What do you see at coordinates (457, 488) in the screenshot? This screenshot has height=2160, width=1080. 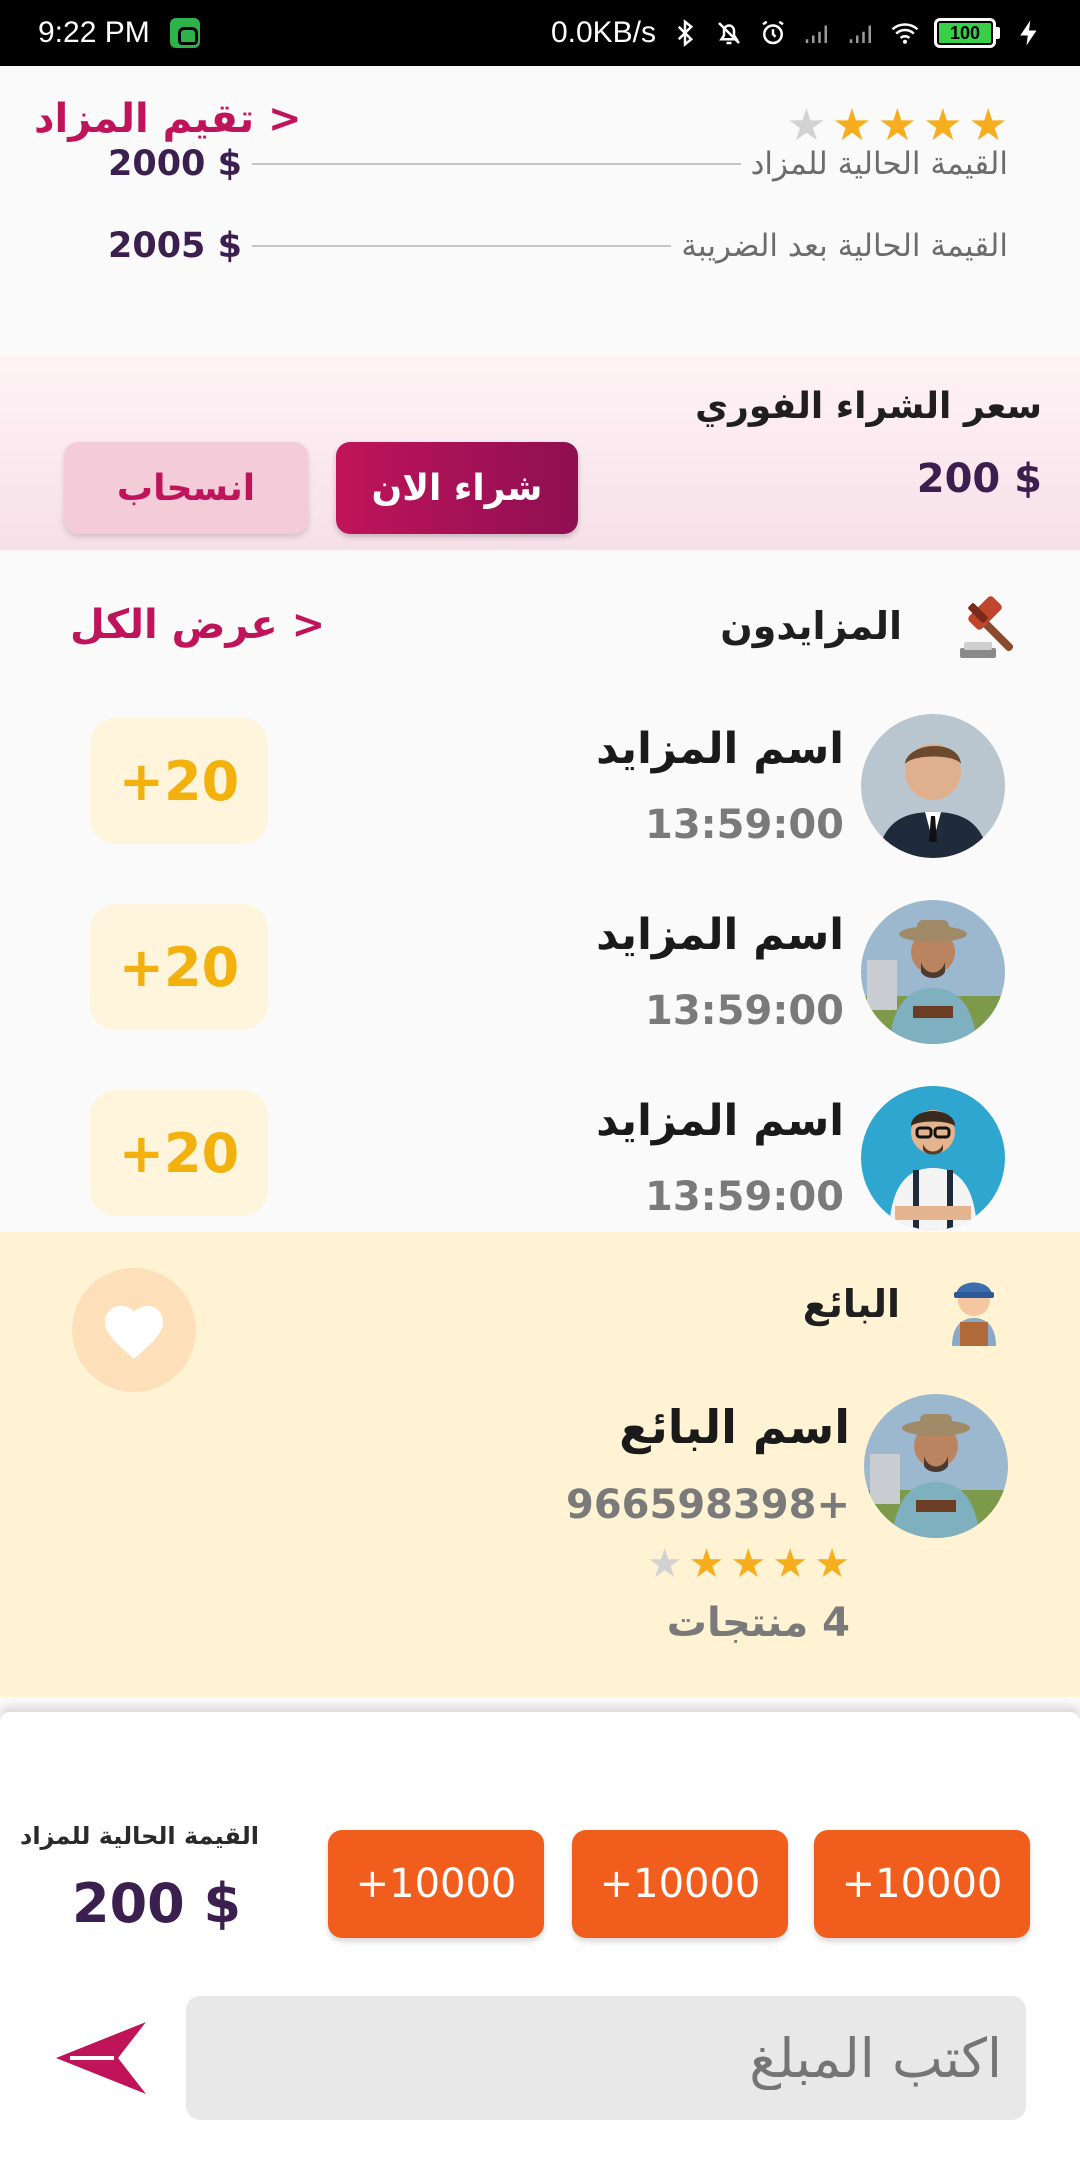 I see `buy-now-button: شراء الان` at bounding box center [457, 488].